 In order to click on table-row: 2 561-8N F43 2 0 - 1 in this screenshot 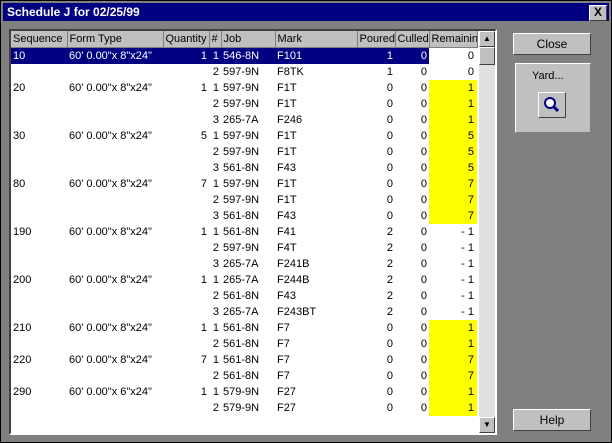, I will do `click(244, 296)`.